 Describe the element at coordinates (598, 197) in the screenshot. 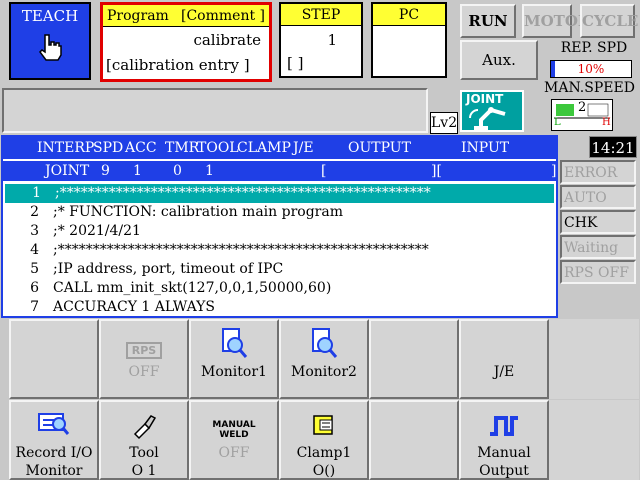

I see `status-auto: AUTO` at that location.